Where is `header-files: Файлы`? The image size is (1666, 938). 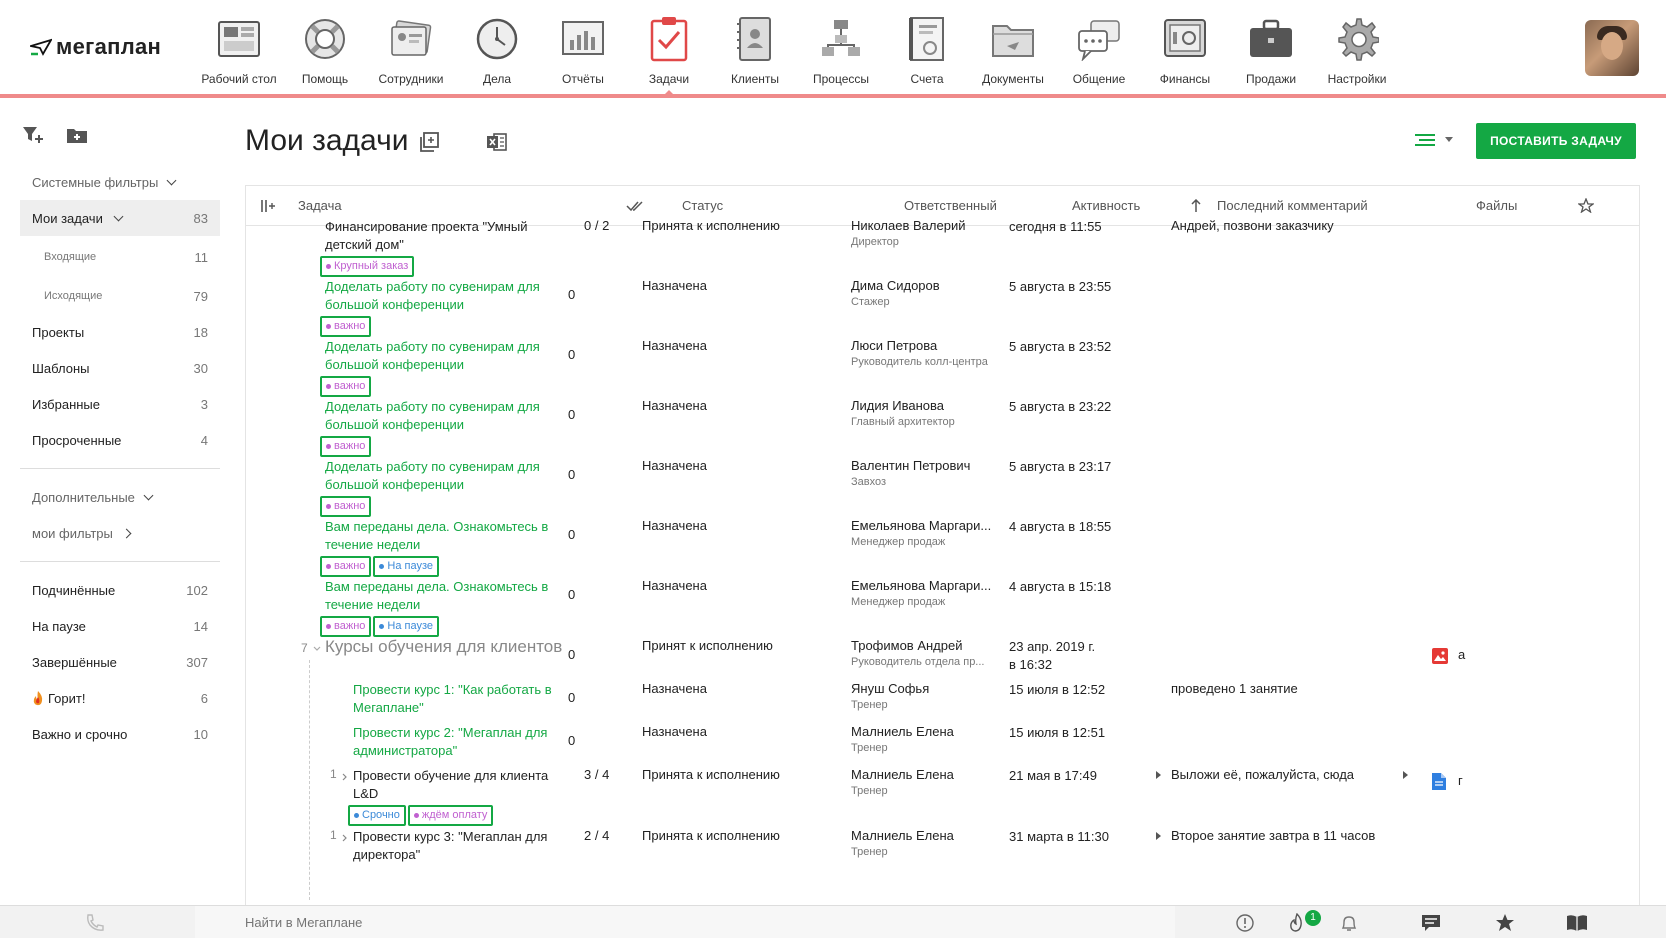
header-files: Файлы is located at coordinates (1496, 205).